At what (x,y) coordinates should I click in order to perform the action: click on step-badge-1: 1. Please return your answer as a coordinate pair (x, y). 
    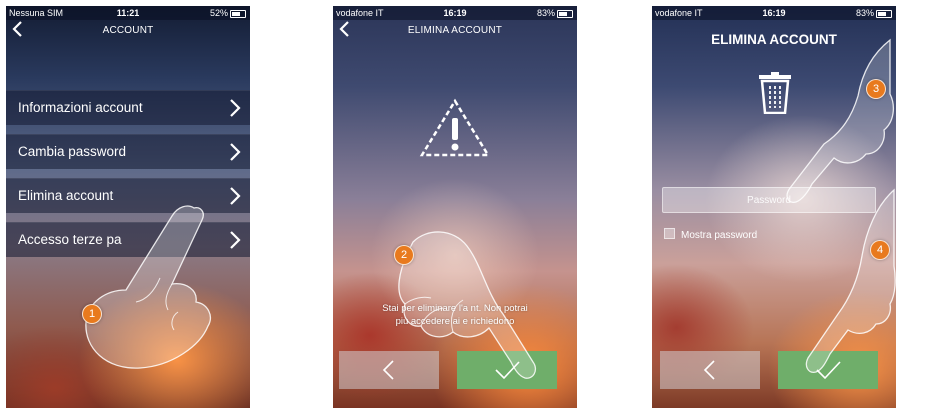
    Looking at the image, I should click on (92, 314).